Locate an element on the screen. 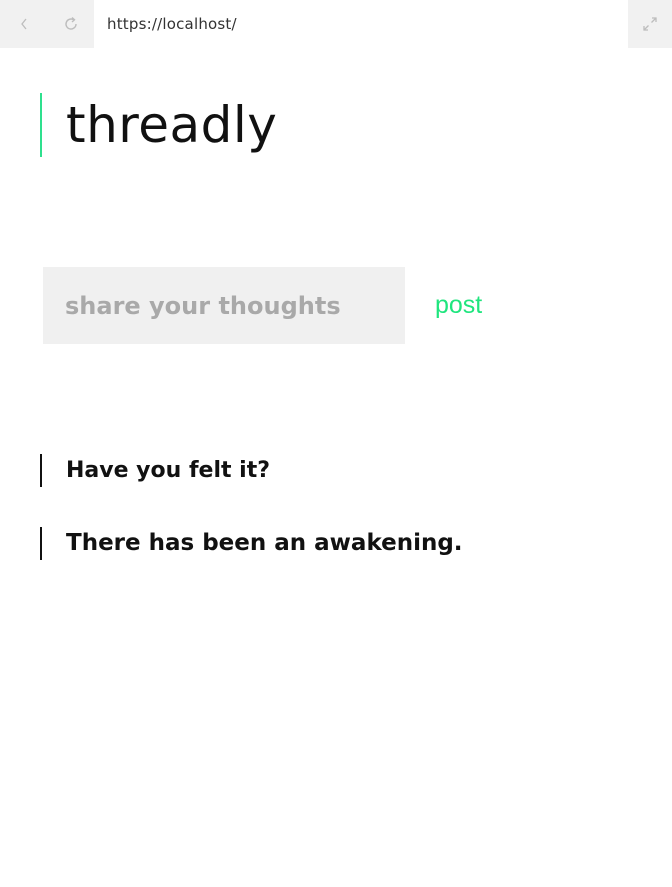 This screenshot has width=672, height=887. back-button is located at coordinates (23, 24).